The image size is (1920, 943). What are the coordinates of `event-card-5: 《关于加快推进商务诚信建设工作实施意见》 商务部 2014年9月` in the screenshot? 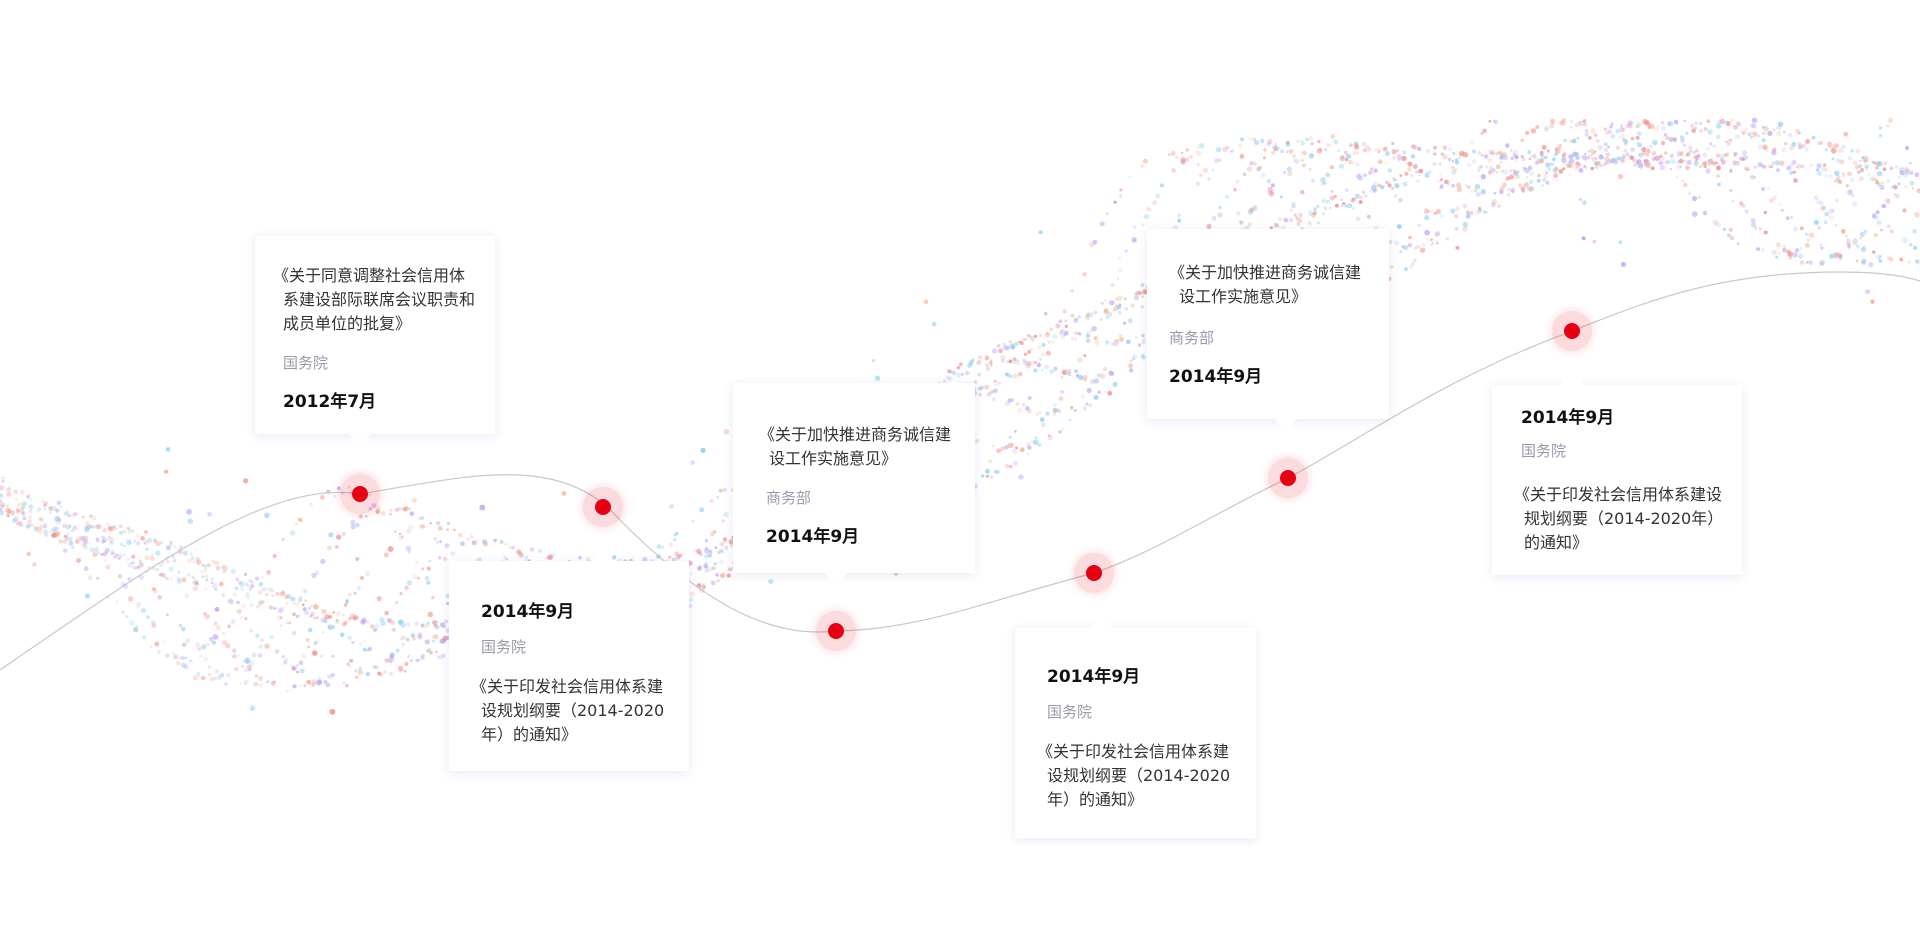 It's located at (1268, 329).